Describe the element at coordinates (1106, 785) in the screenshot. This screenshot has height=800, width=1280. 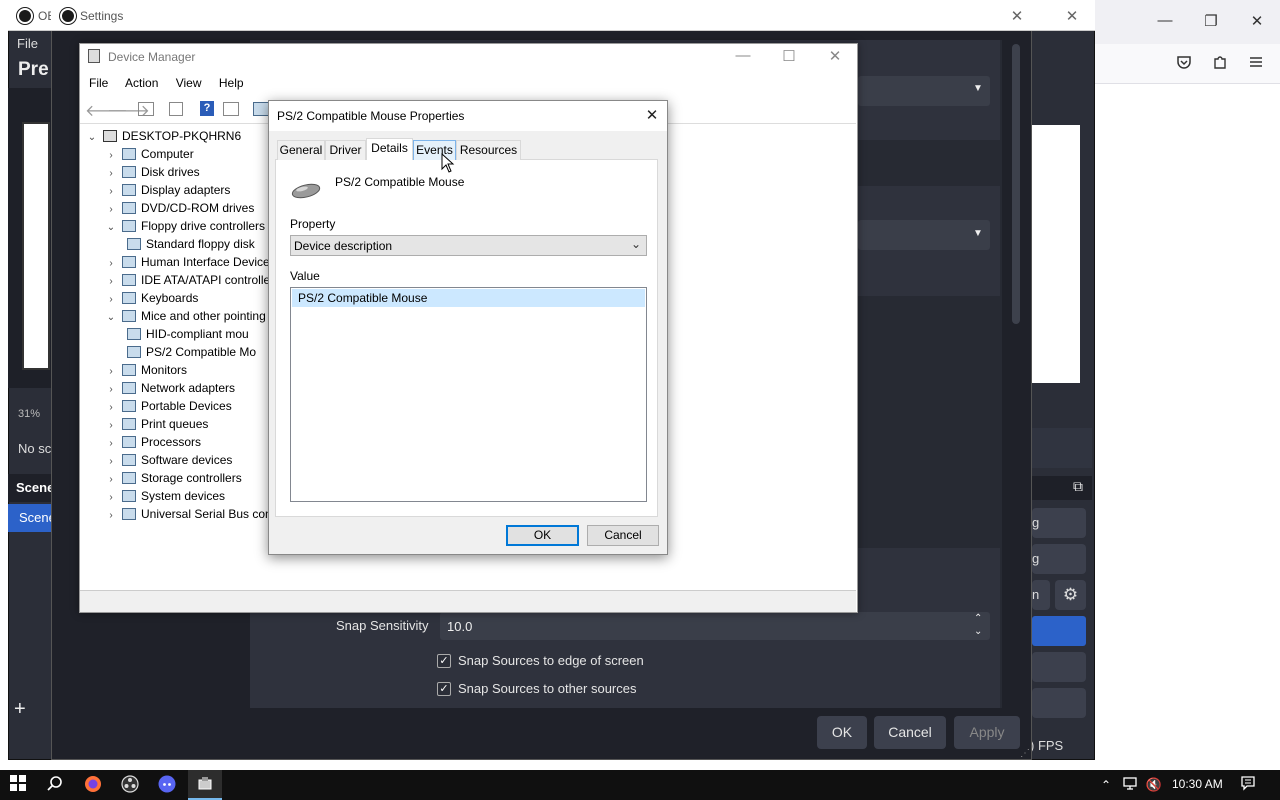
I see `chevron-up-icon: ⌃` at that location.